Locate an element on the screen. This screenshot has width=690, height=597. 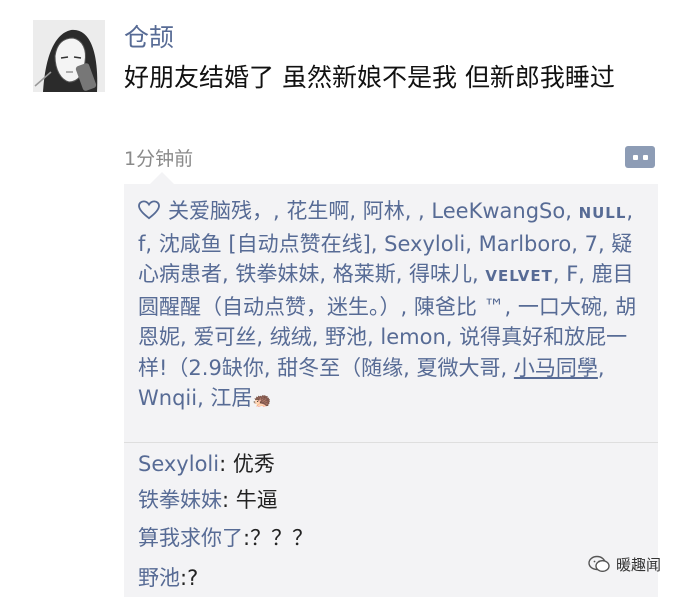
username: 仓颉 is located at coordinates (149, 38).